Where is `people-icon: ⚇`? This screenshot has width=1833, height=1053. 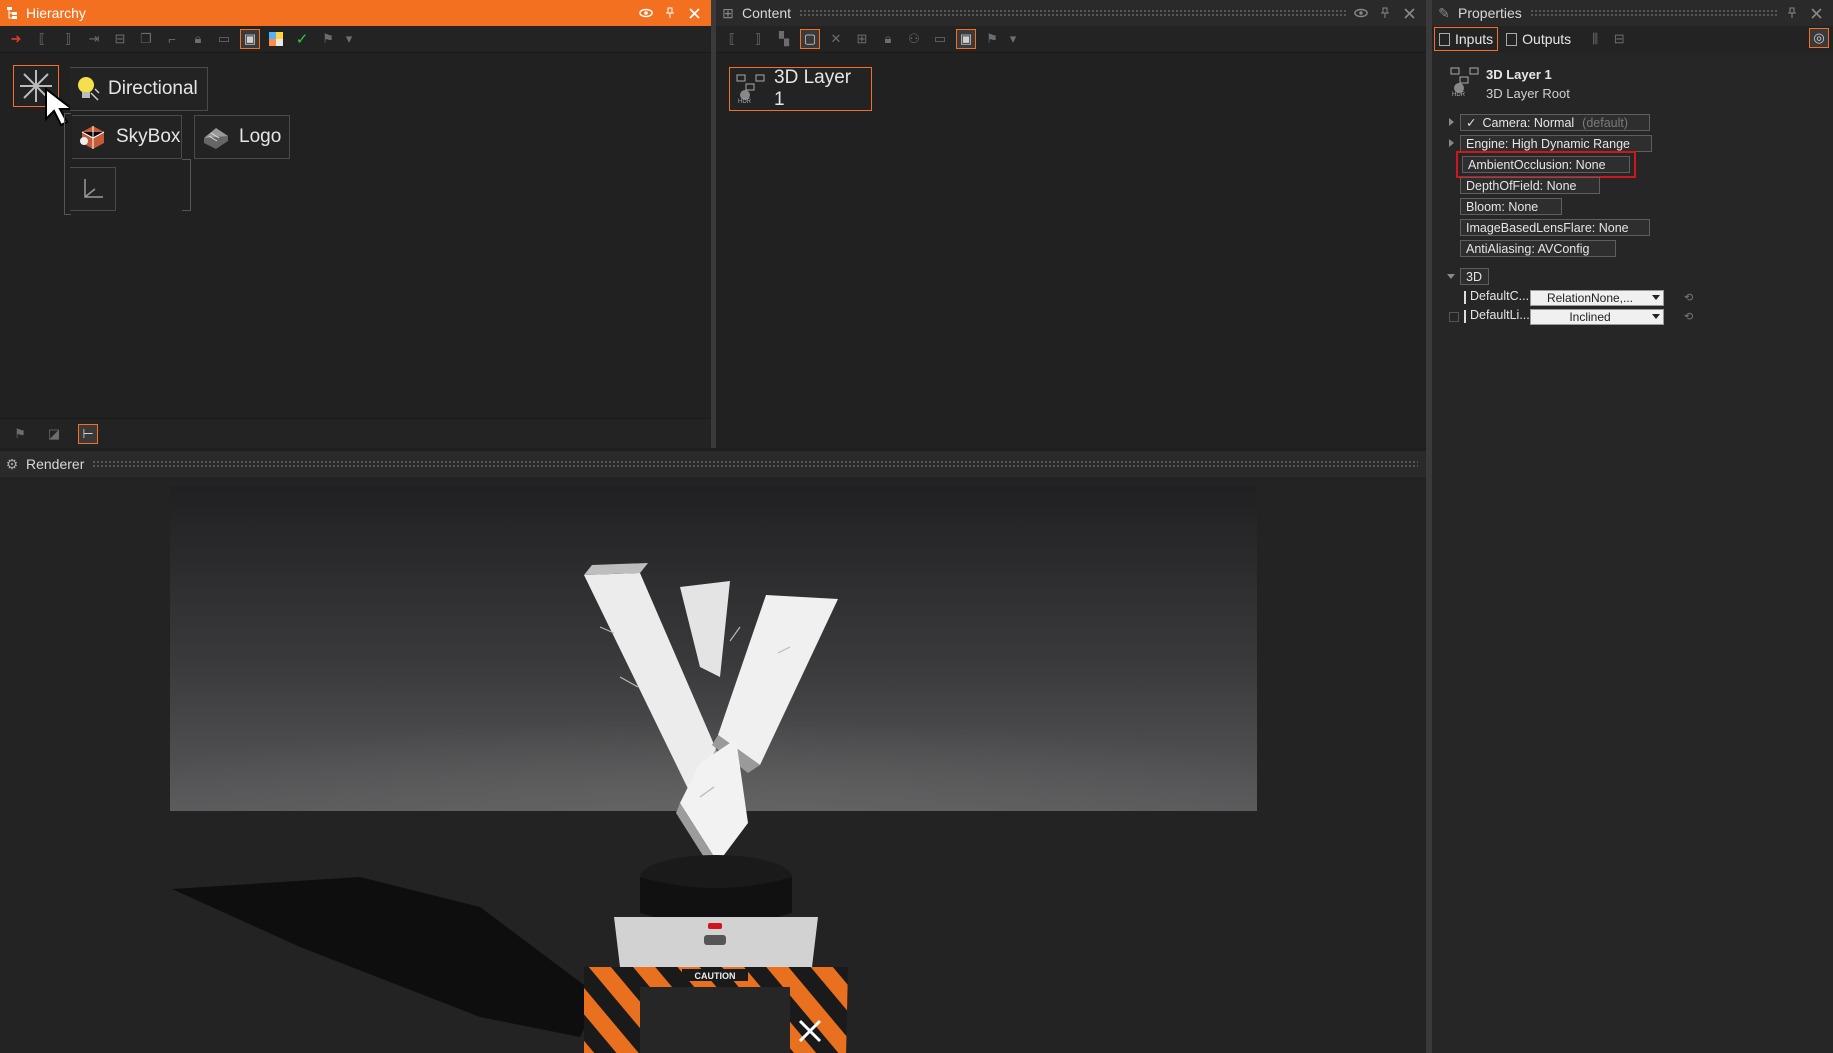 people-icon: ⚇ is located at coordinates (914, 39).